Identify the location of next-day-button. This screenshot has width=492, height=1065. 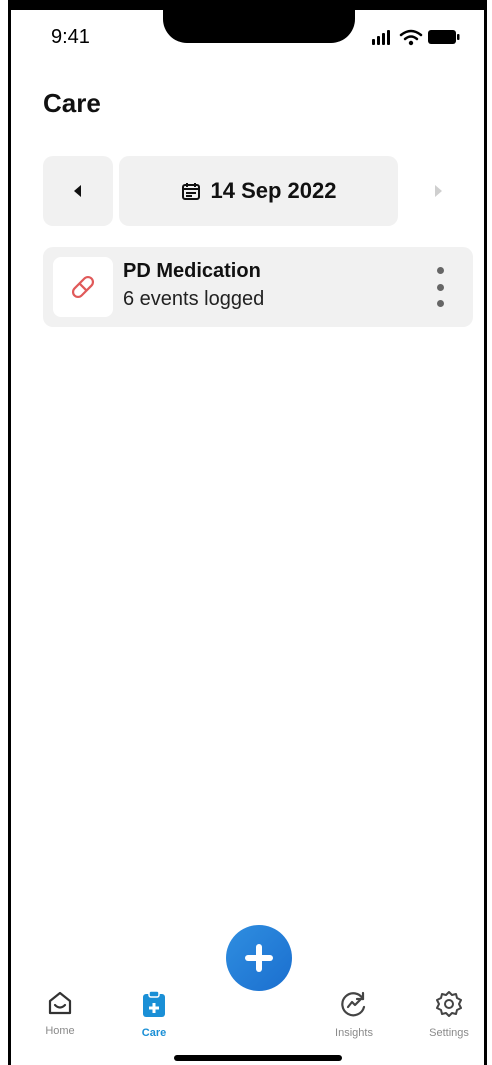
(438, 191).